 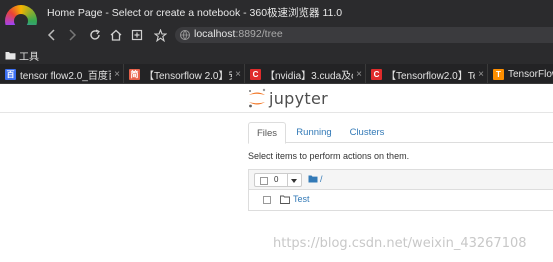 I want to click on globe-icon, so click(x=185, y=35).